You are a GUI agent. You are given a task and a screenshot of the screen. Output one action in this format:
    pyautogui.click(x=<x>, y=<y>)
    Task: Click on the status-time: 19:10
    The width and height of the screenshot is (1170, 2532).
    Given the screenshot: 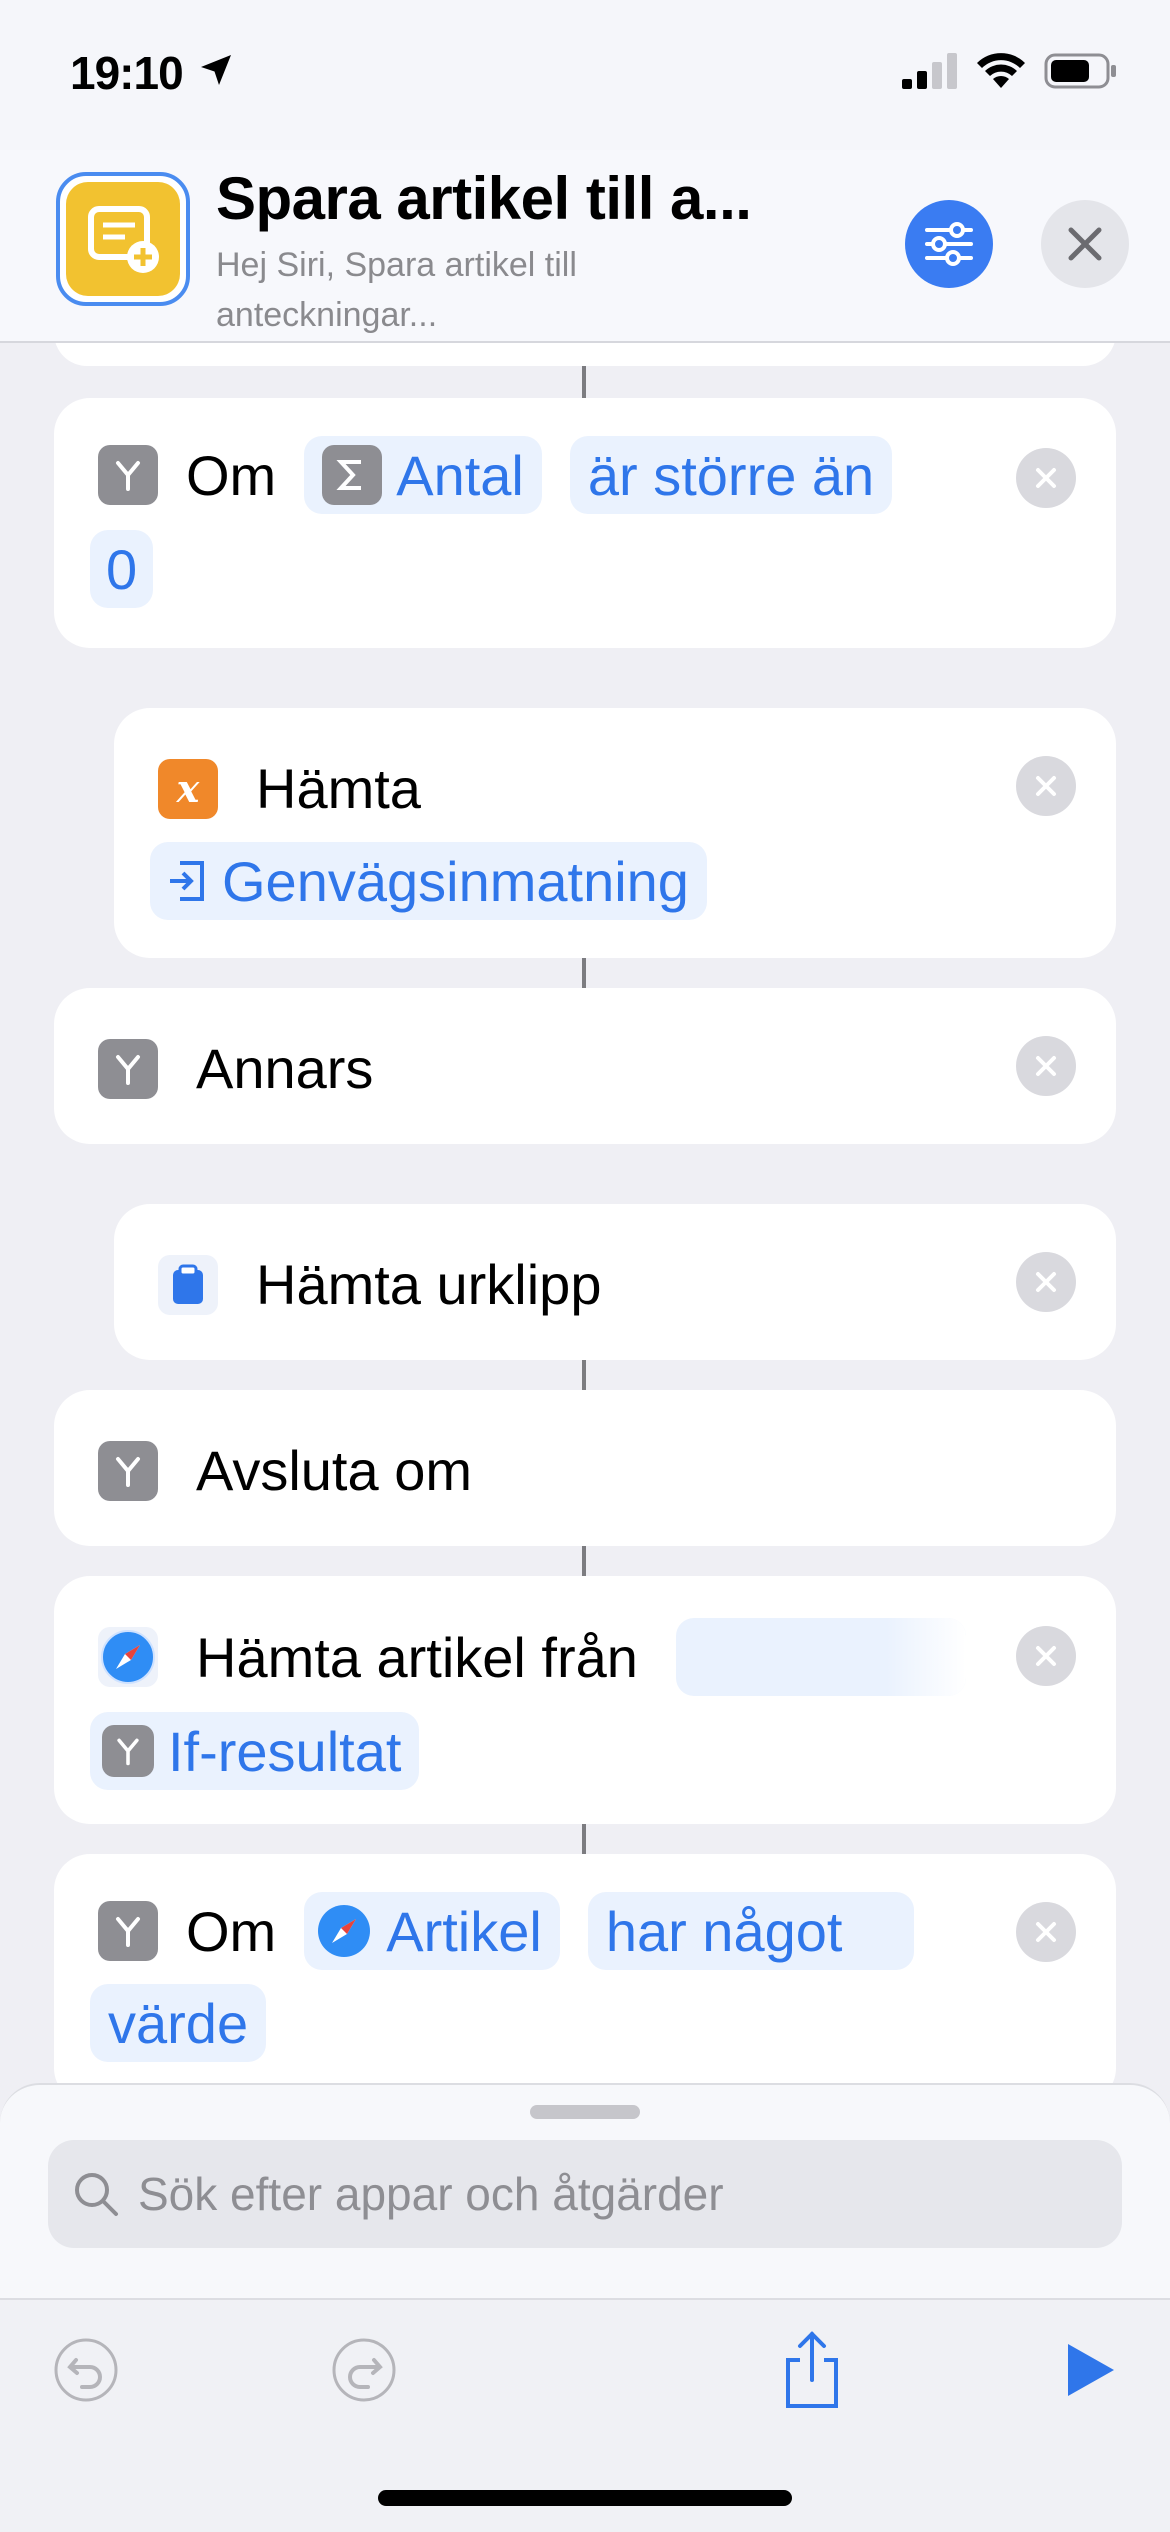 What is the action you would take?
    pyautogui.click(x=127, y=73)
    